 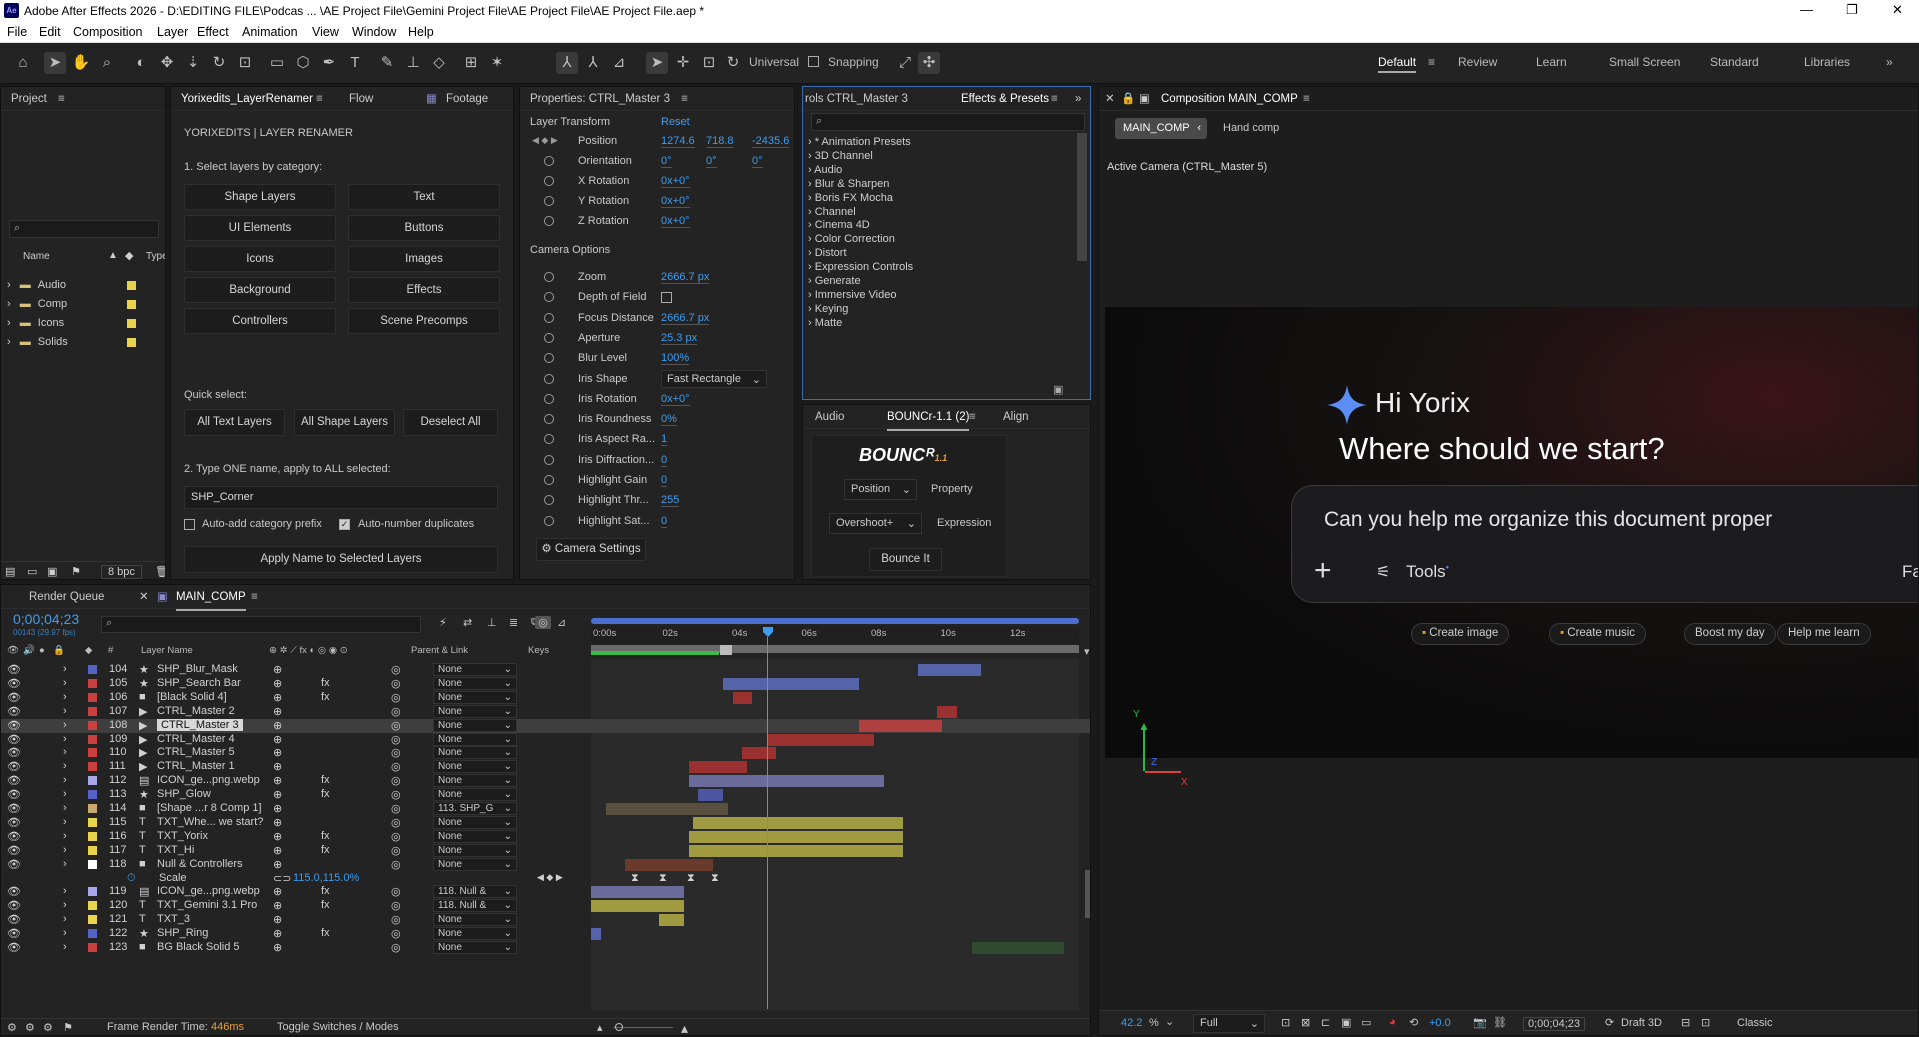 I want to click on snap-options-icon: ⤢, so click(x=905, y=63).